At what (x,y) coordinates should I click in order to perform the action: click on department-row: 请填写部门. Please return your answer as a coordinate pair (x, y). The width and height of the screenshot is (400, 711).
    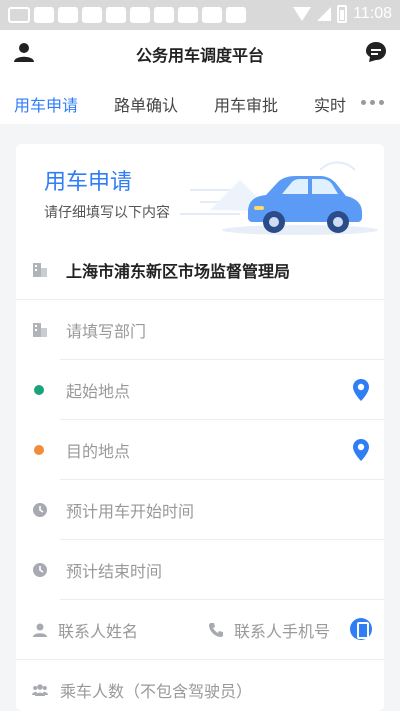
    Looking at the image, I should click on (200, 330).